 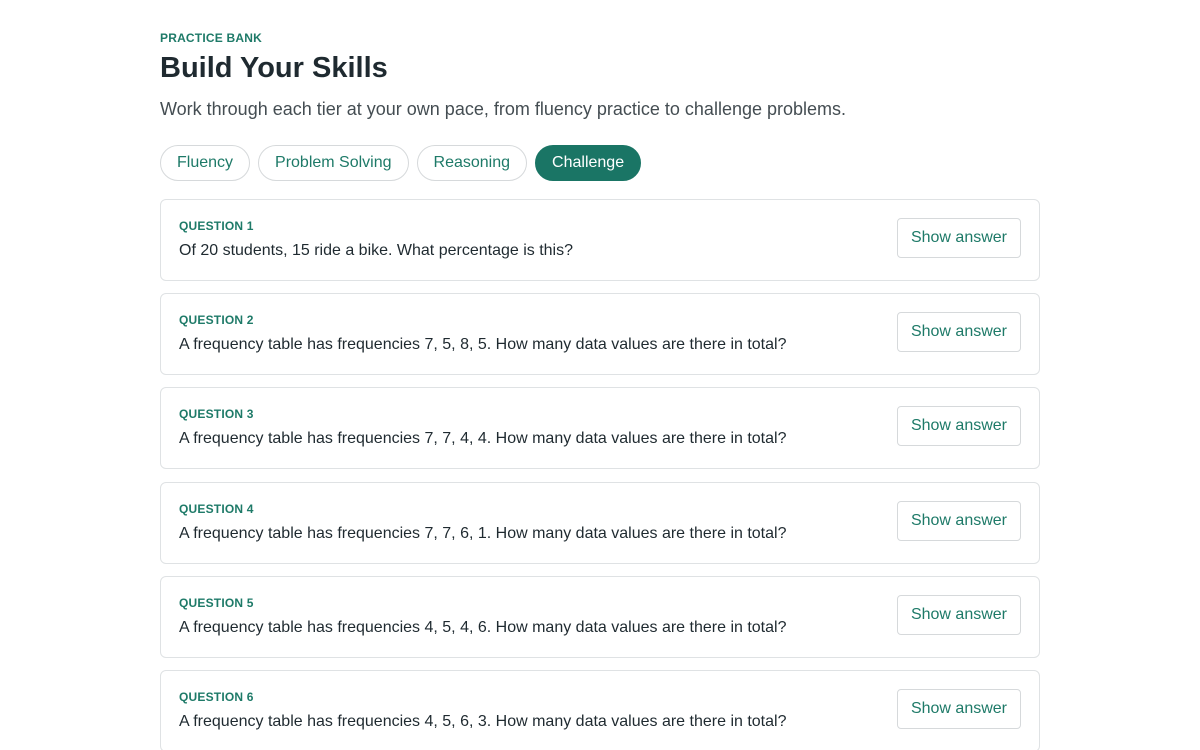 I want to click on section-eyebrow: PRACTICE BANK, so click(x=211, y=38).